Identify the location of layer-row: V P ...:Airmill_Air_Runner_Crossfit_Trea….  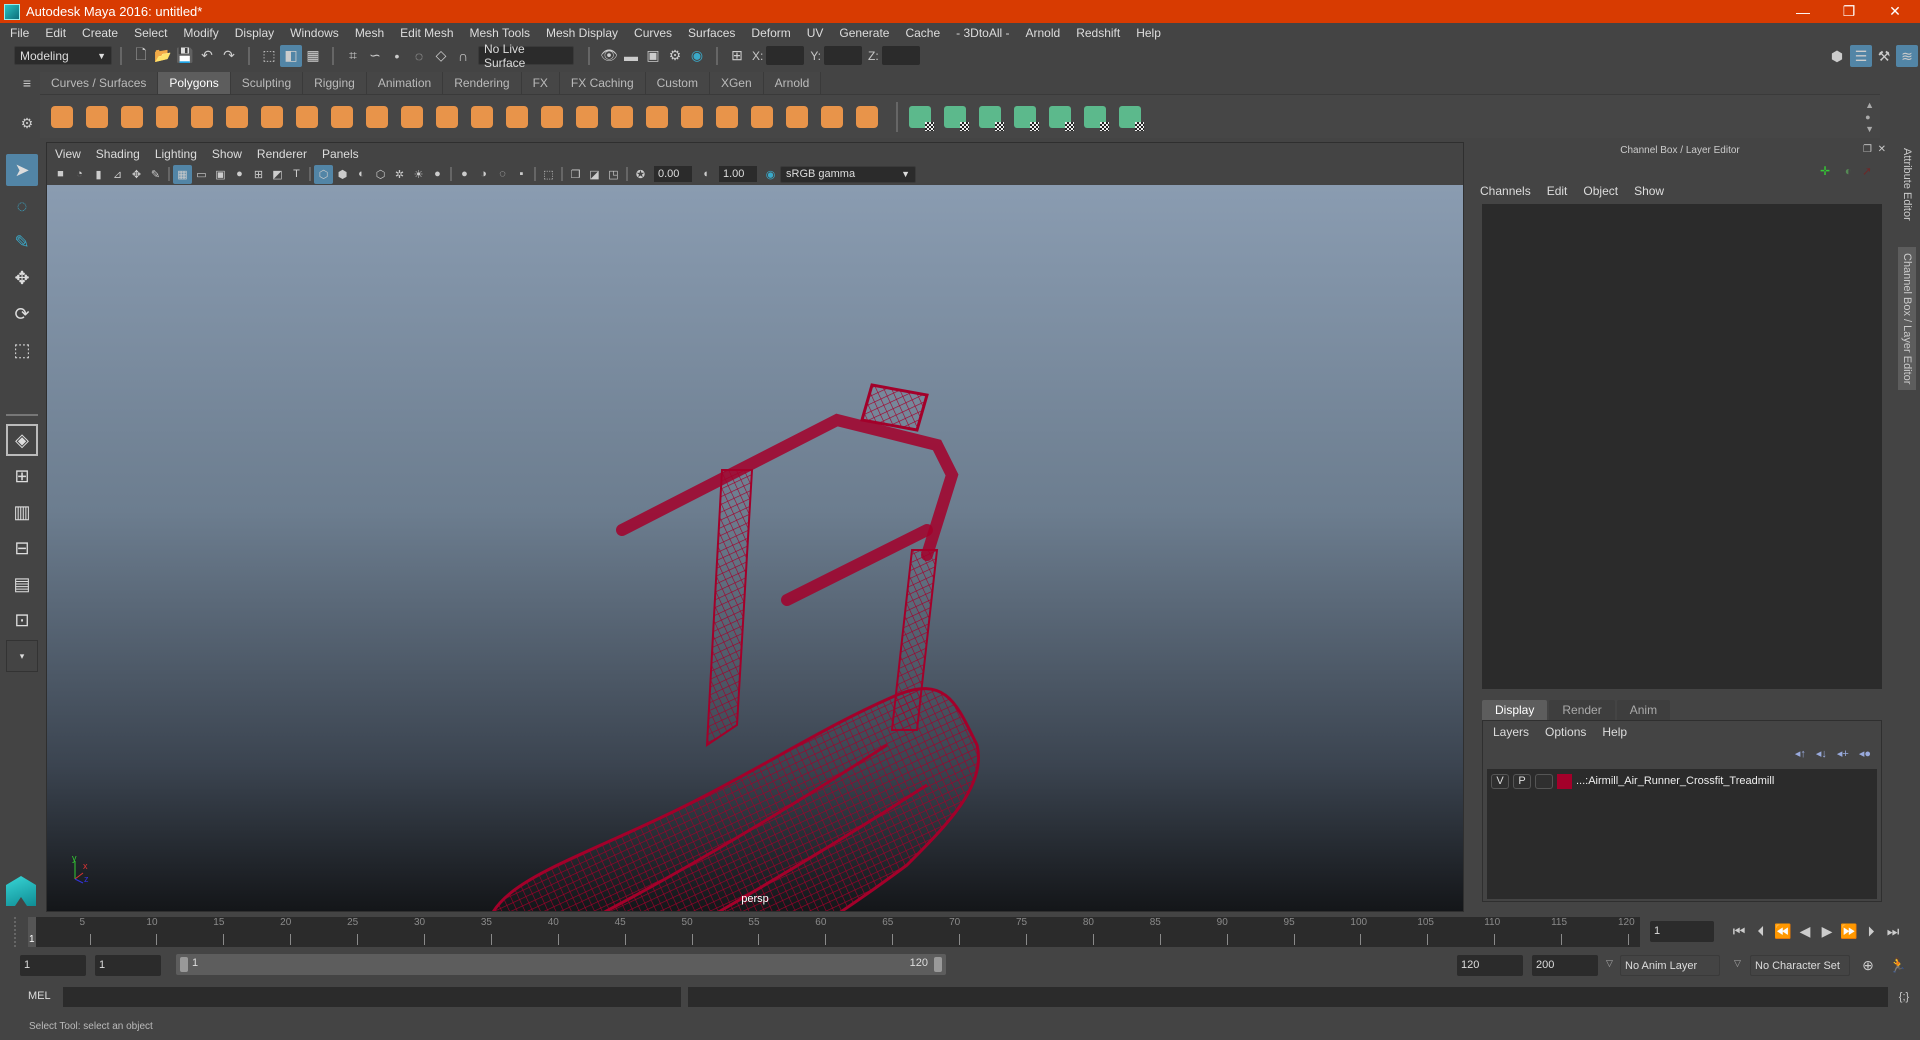
(1682, 781).